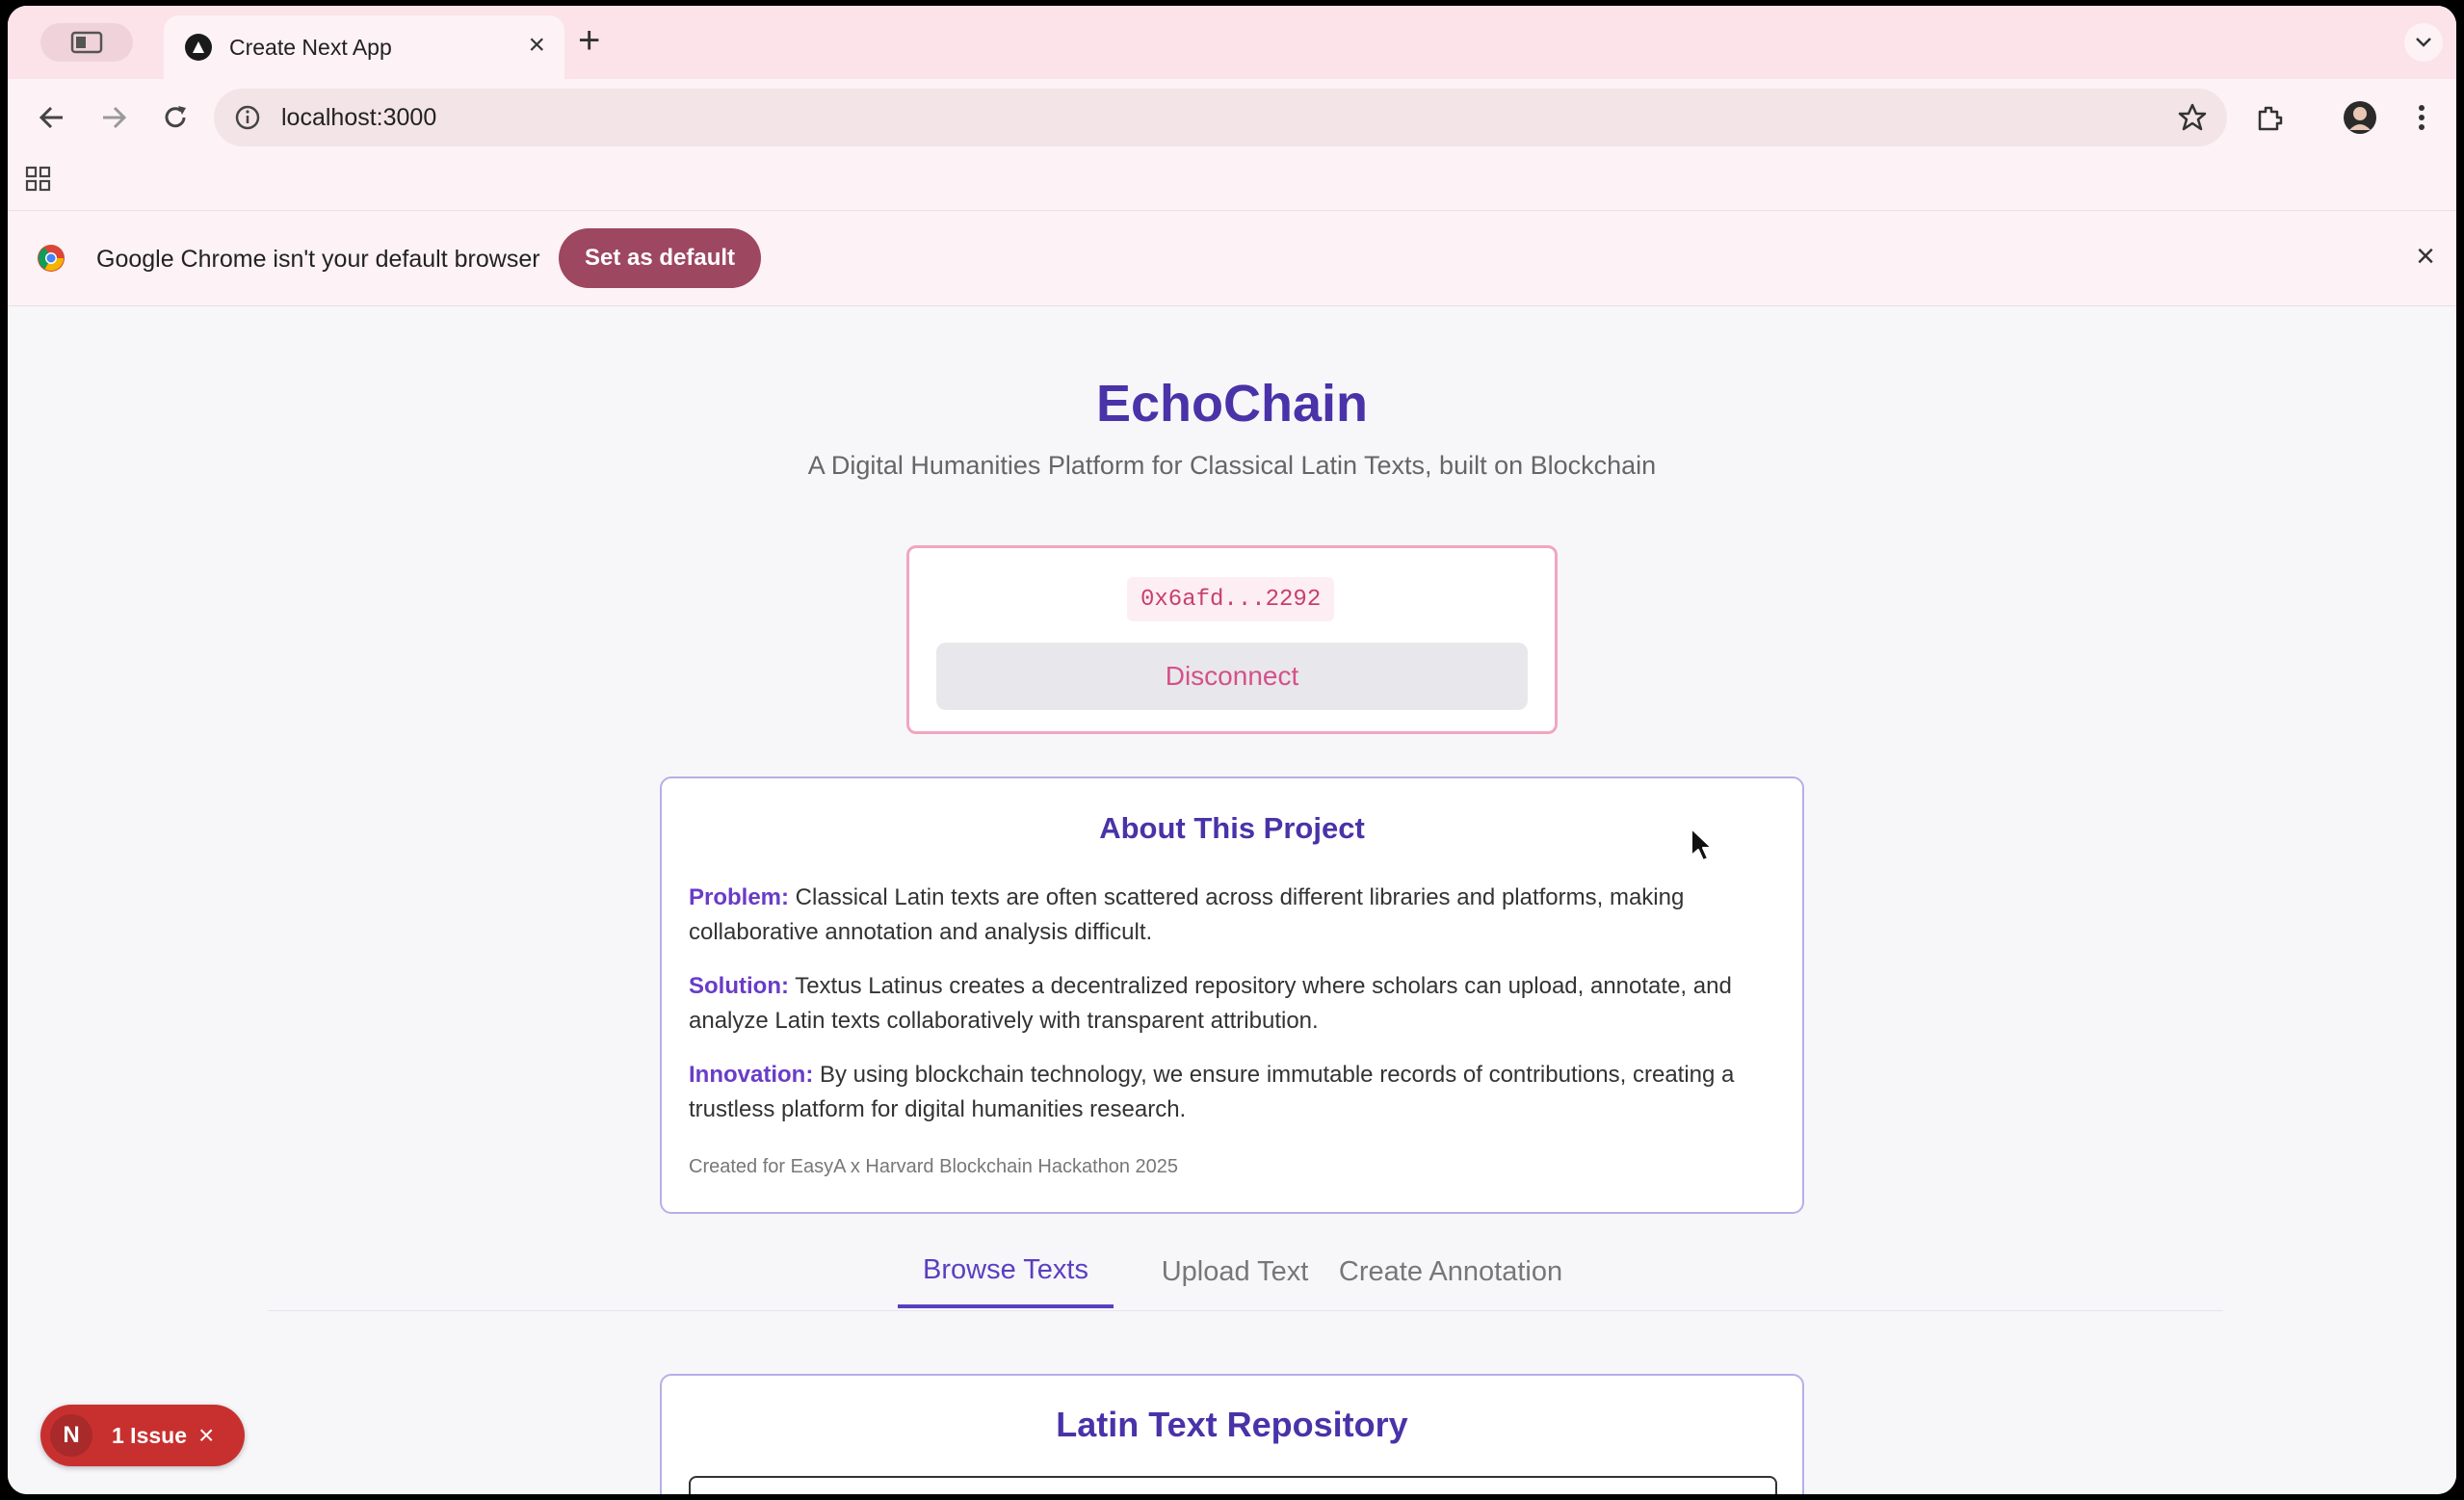 The width and height of the screenshot is (2464, 1500). I want to click on reload-icon, so click(175, 117).